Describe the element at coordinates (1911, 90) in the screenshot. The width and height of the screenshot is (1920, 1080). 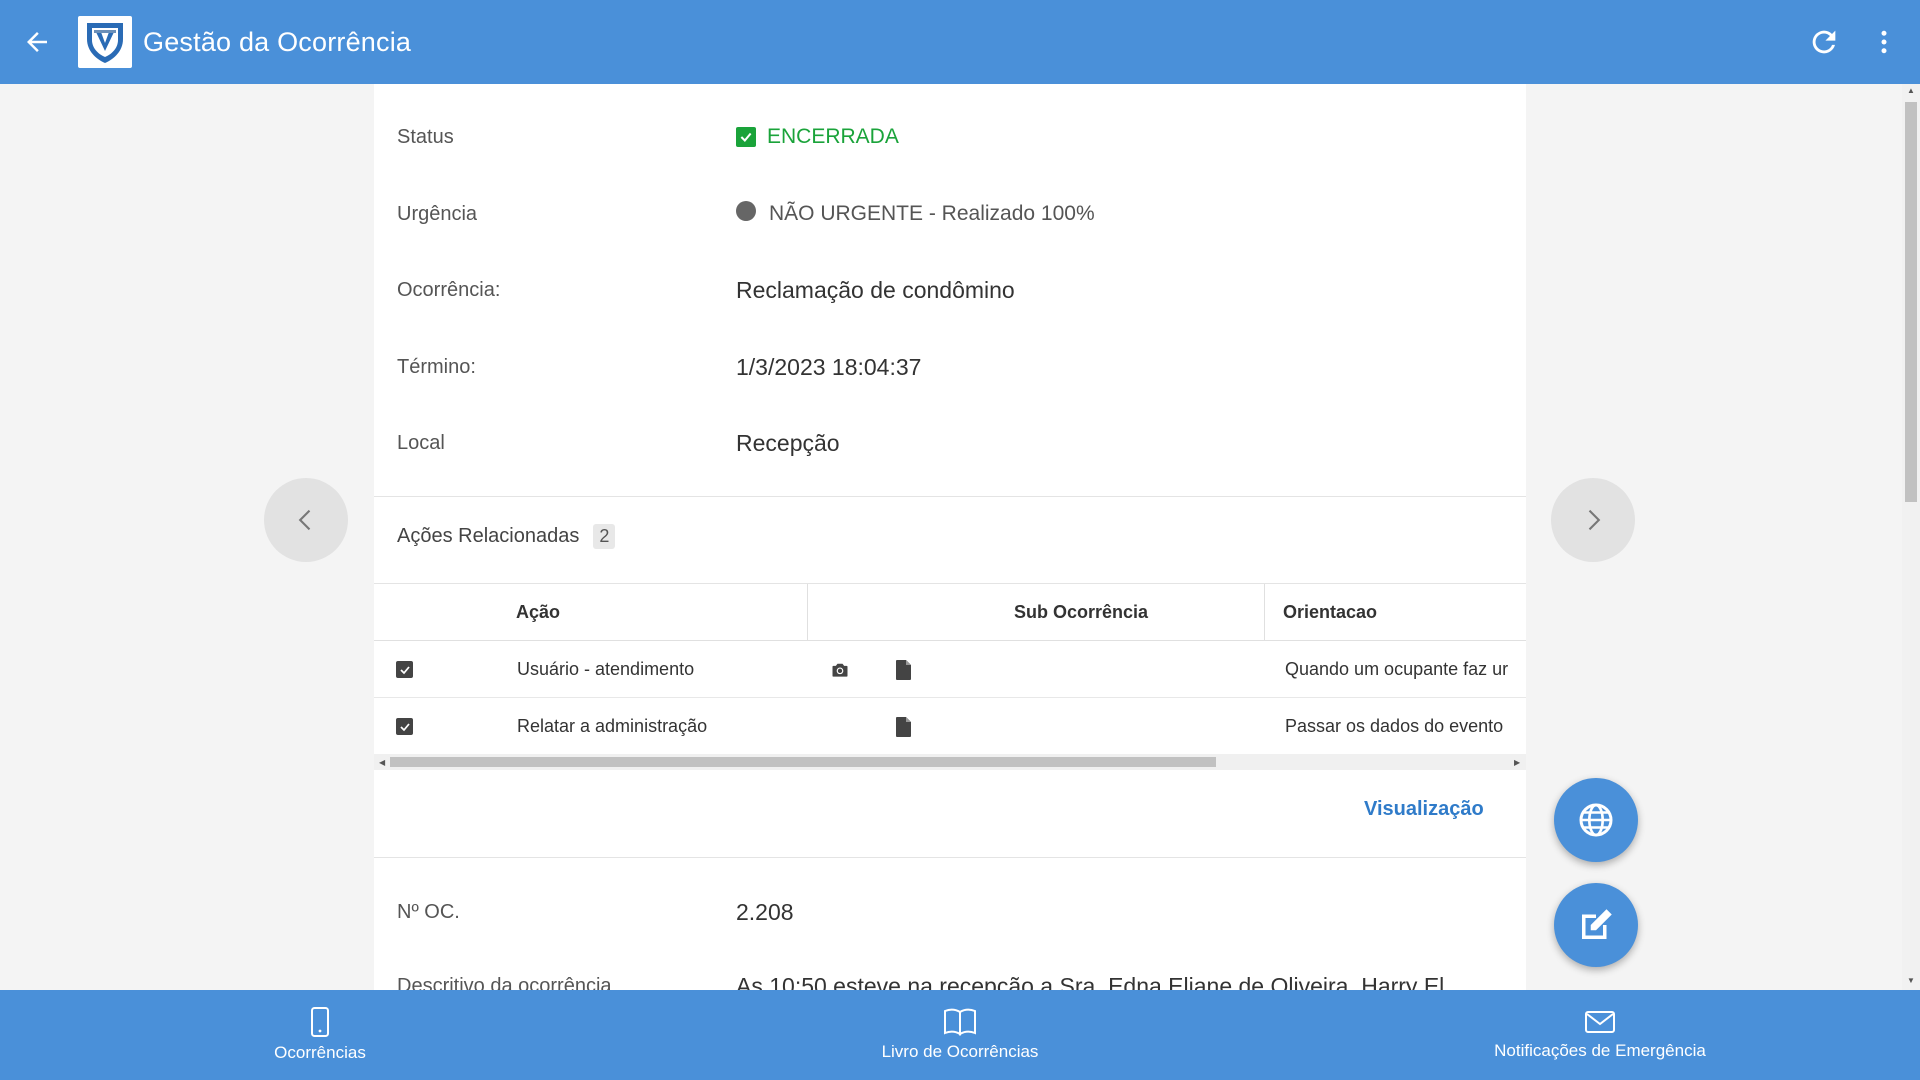
I see `scroll-up-arrow-icon: ▲` at that location.